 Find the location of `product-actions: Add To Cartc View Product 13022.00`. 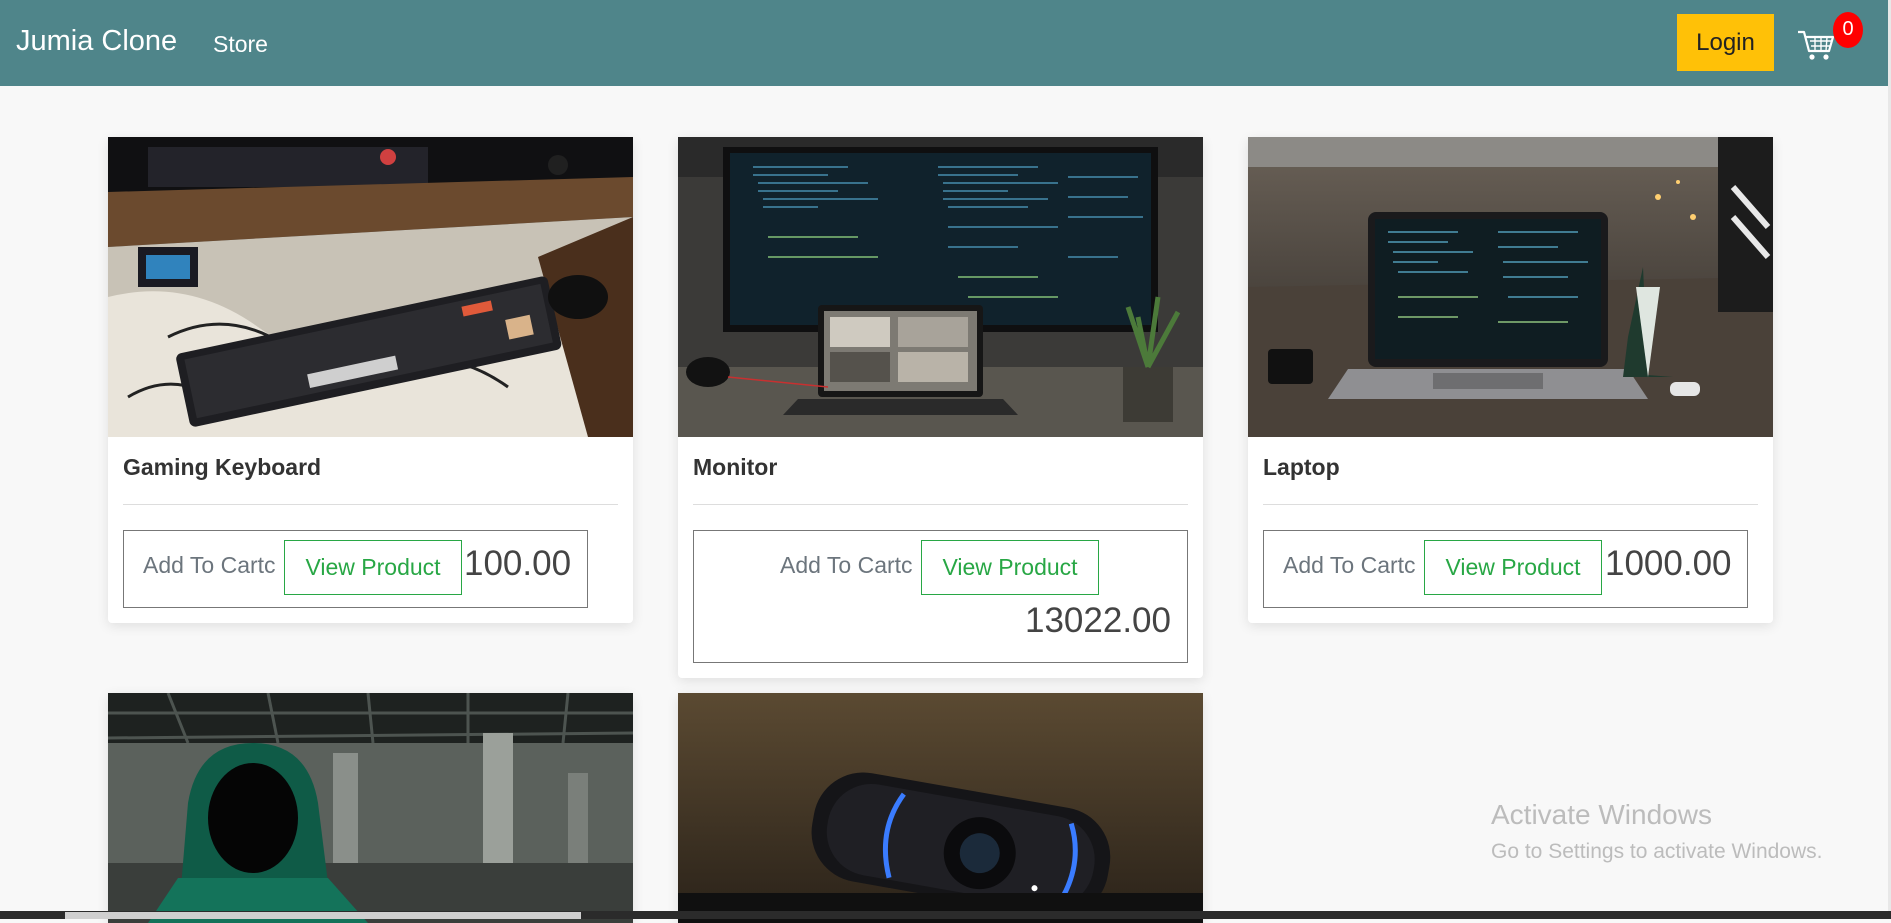

product-actions: Add To Cartc View Product 13022.00 is located at coordinates (940, 596).